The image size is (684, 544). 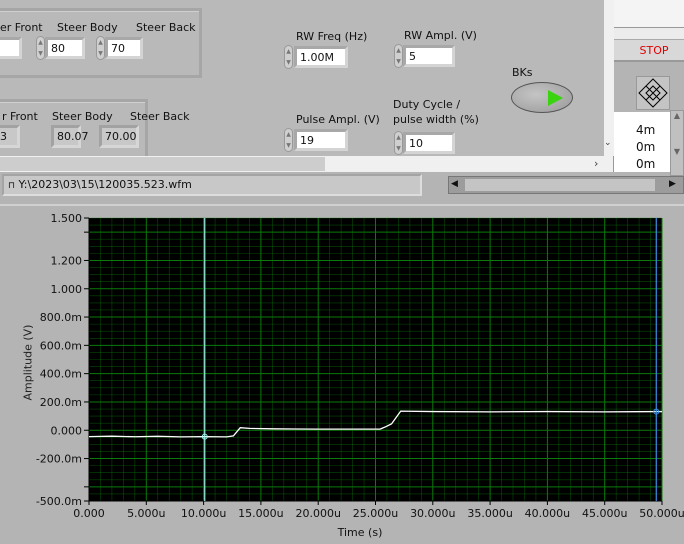 I want to click on x-tick-label: 5.000u, so click(x=146, y=513).